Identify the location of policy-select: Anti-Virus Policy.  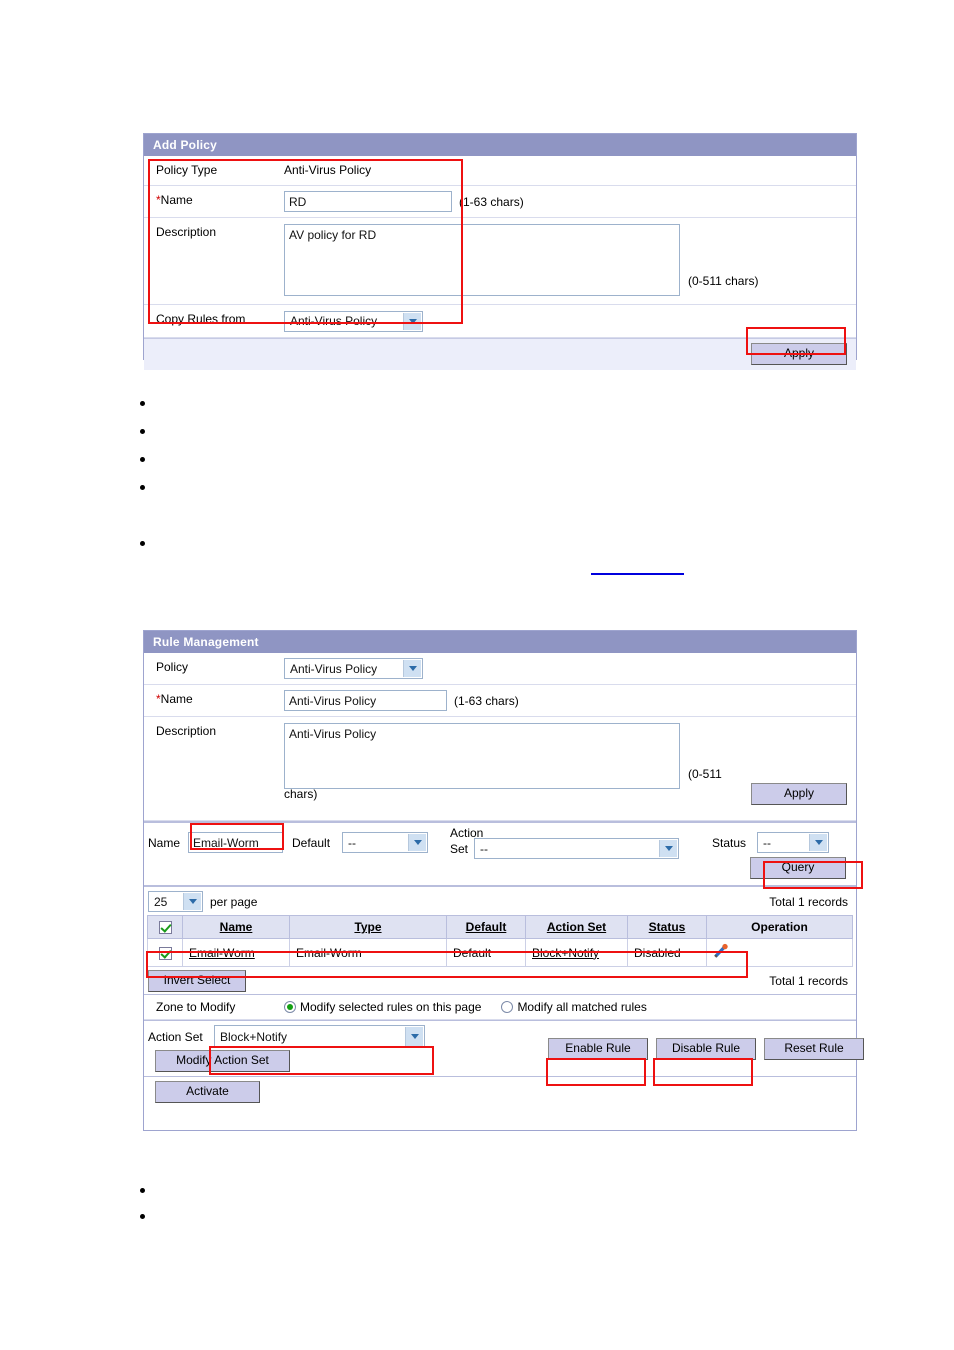
(353, 668).